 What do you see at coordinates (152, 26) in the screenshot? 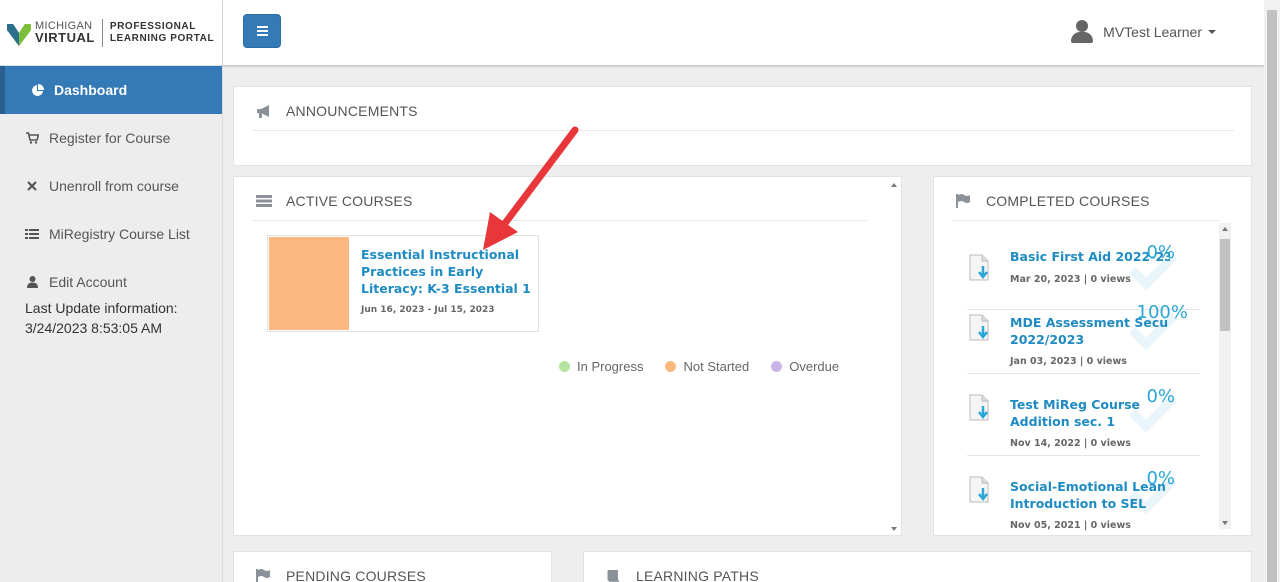
I see `portal-name-line1: PROFESSIONAL` at bounding box center [152, 26].